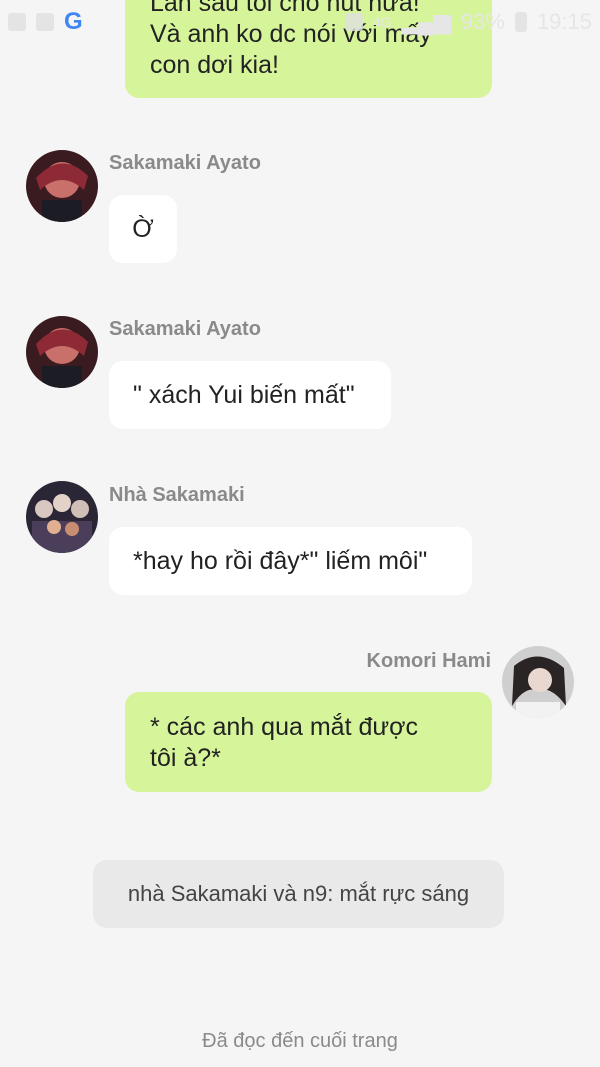 This screenshot has width=600, height=1067. I want to click on message-text: Ờ, so click(143, 228).